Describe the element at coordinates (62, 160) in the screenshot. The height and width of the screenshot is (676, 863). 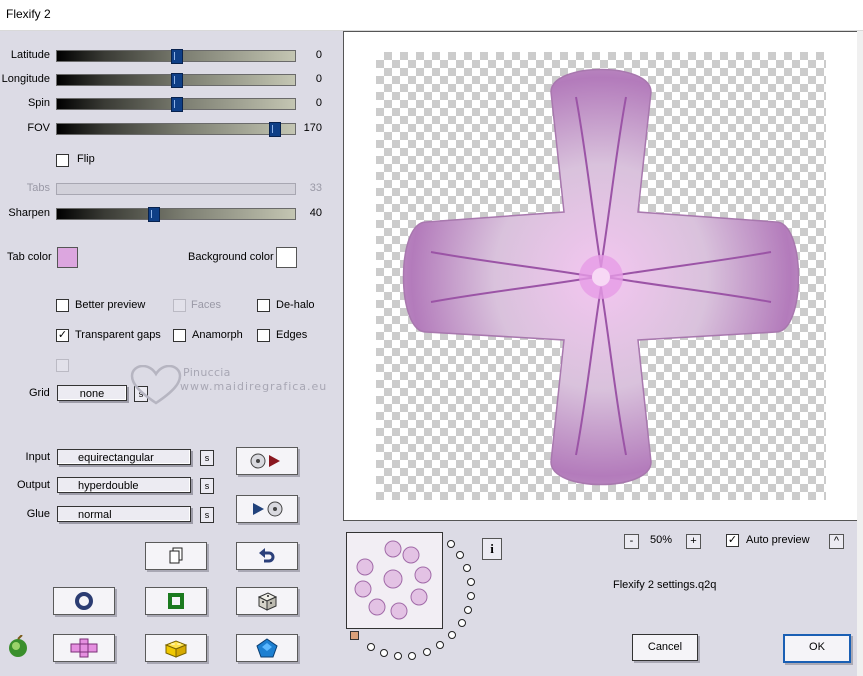
I see `flip-checkbox` at that location.